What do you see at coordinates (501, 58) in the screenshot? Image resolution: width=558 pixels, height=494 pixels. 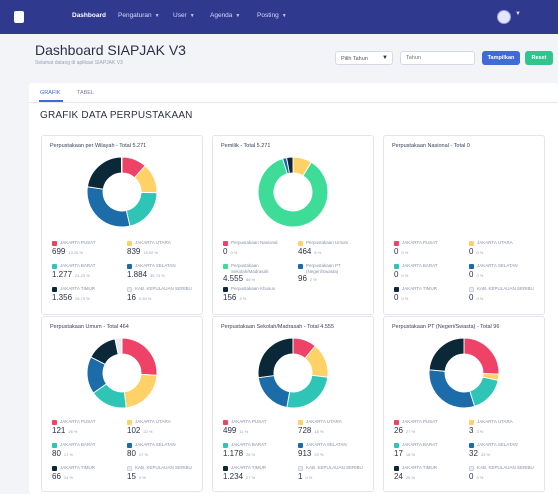 I see `apply-filter-button: Tampilkan` at bounding box center [501, 58].